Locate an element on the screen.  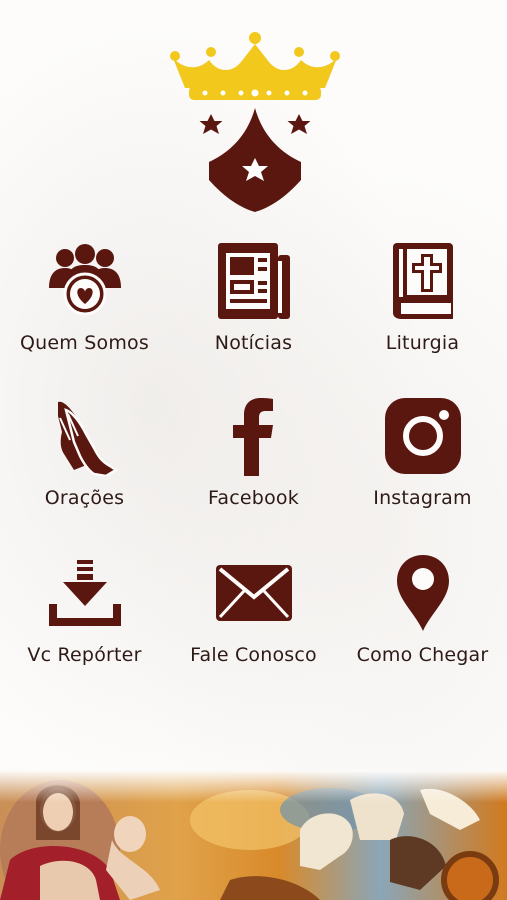
carmelite-crest-logo is located at coordinates (255, 122).